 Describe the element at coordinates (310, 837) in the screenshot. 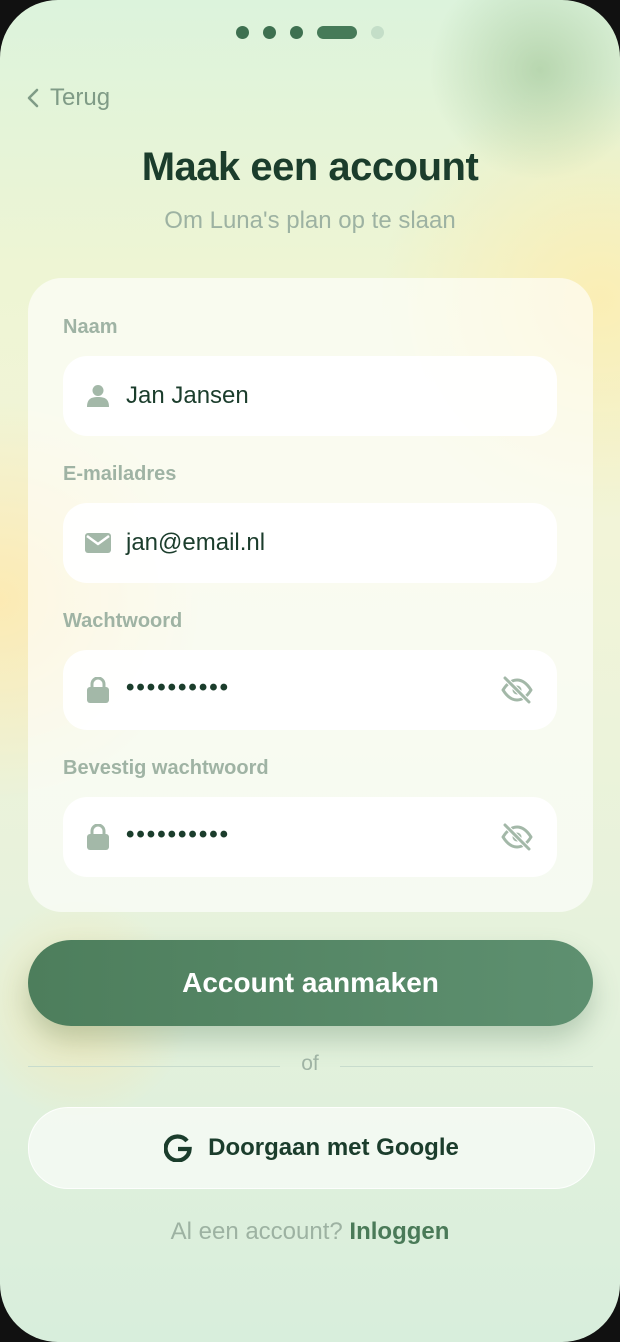

I see `confirm-password-field: ••••••••••` at that location.